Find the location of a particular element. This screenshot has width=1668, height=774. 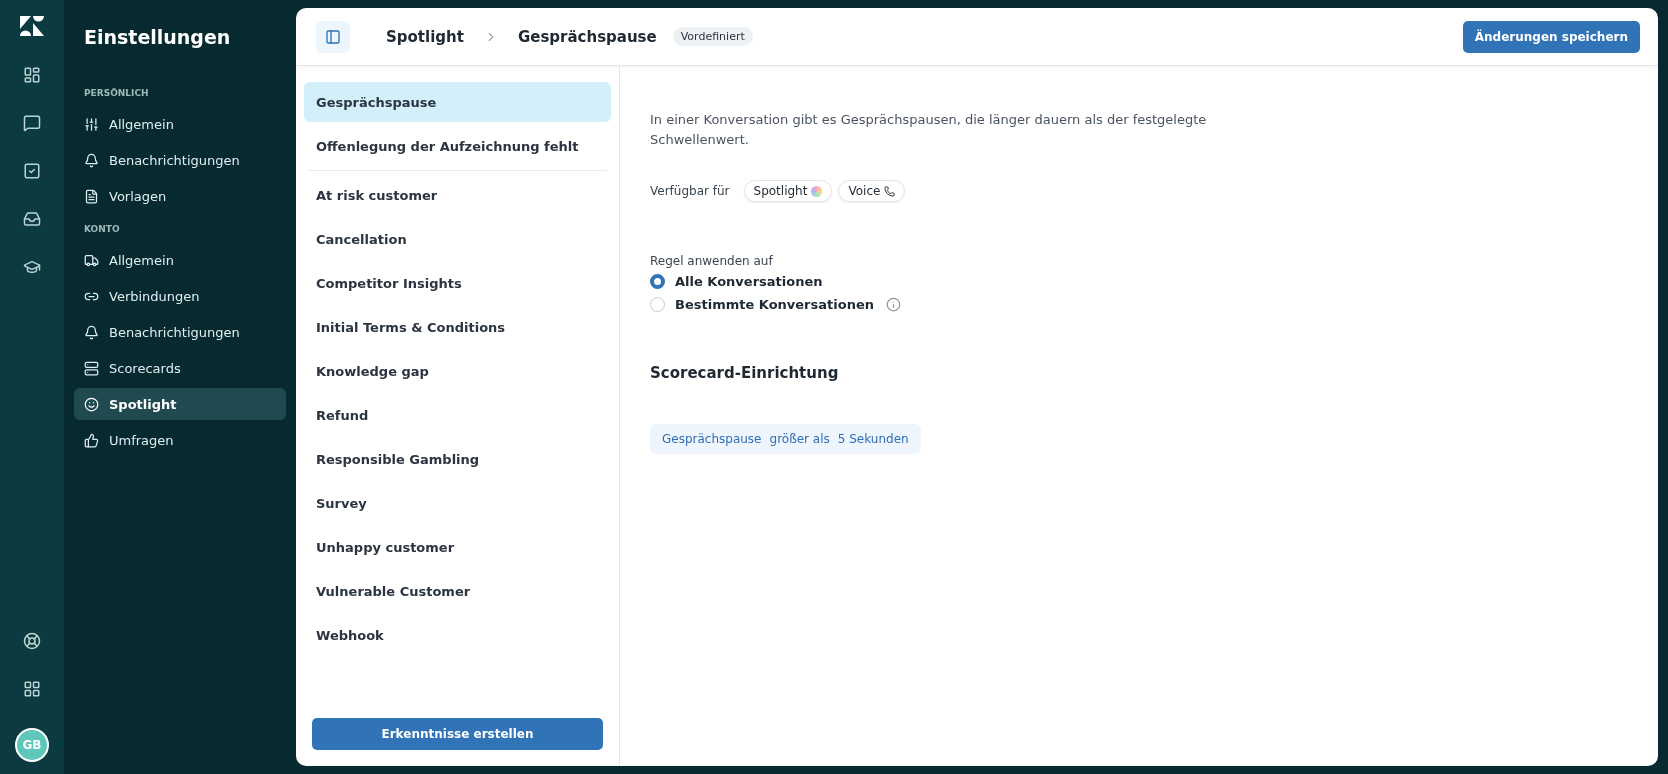

sidebar-title: Einstellungen is located at coordinates (157, 37).